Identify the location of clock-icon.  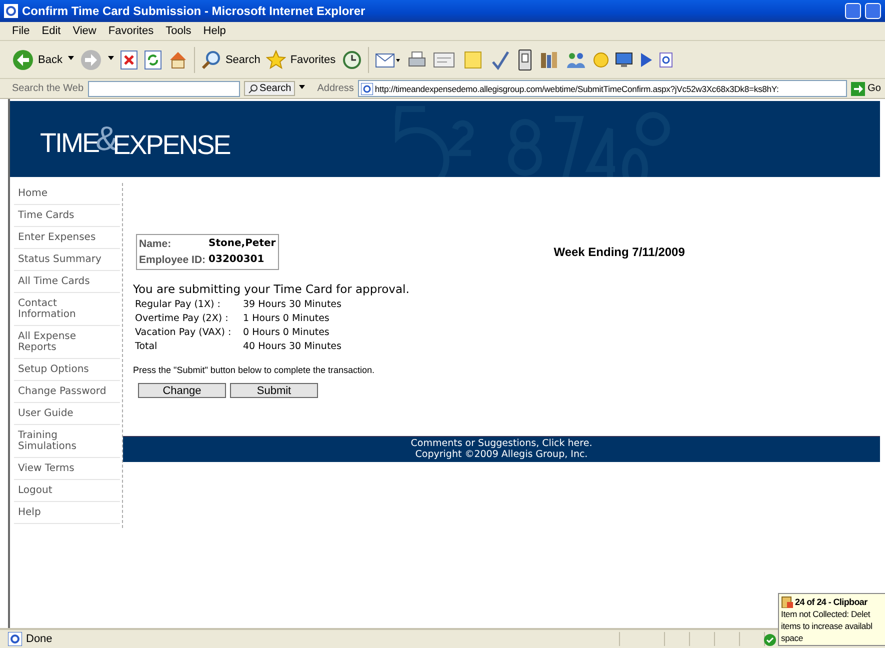
(352, 60).